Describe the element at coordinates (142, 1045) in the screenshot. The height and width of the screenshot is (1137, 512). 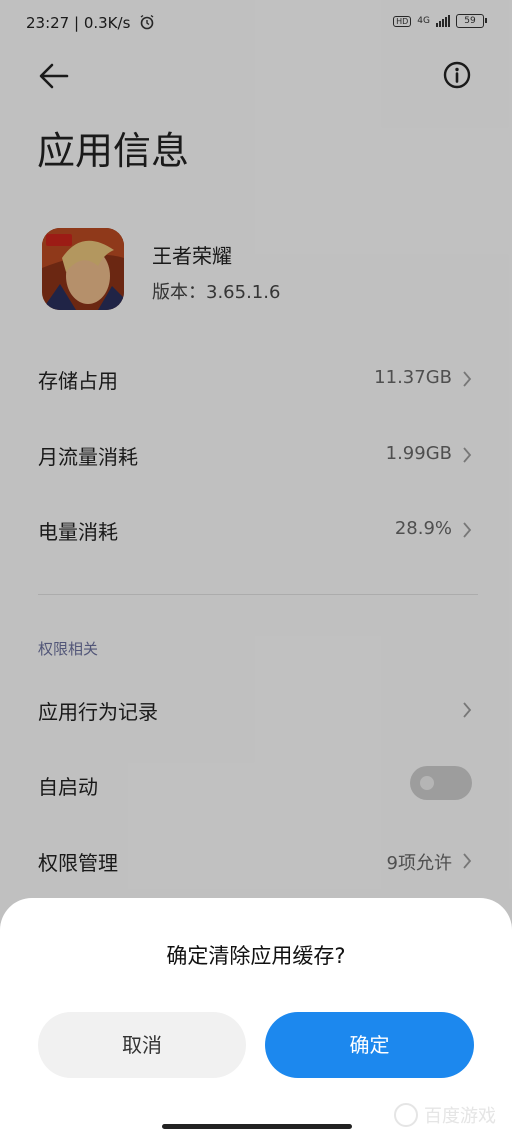
I see `cancel-button: 取消` at that location.